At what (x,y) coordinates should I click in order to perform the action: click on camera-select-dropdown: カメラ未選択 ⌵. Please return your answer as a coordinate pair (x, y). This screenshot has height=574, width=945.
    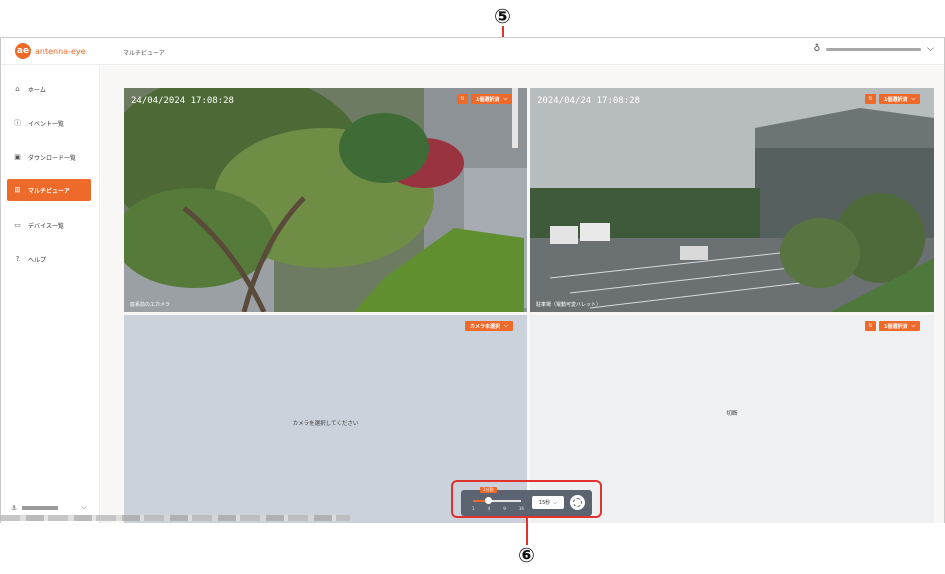
    Looking at the image, I should click on (489, 326).